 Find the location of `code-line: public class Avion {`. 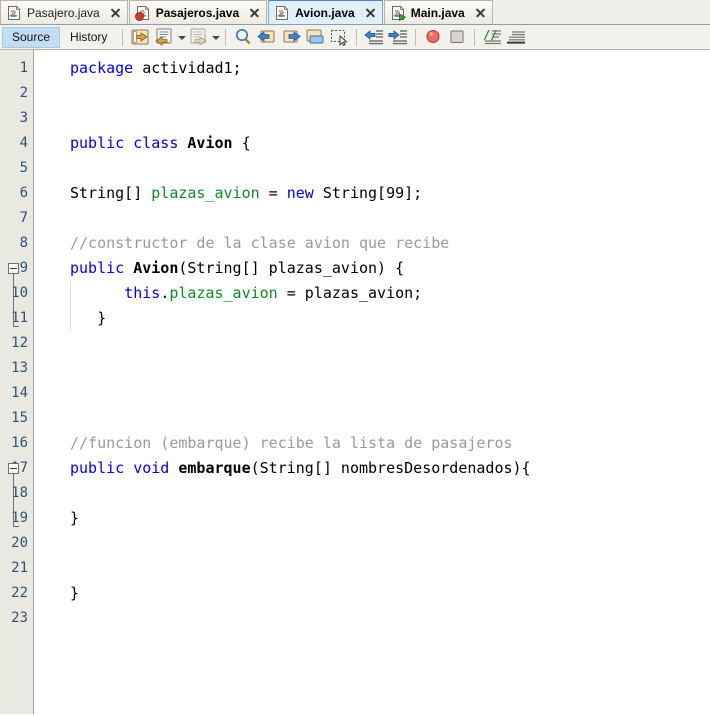

code-line: public class Avion { is located at coordinates (372, 143).